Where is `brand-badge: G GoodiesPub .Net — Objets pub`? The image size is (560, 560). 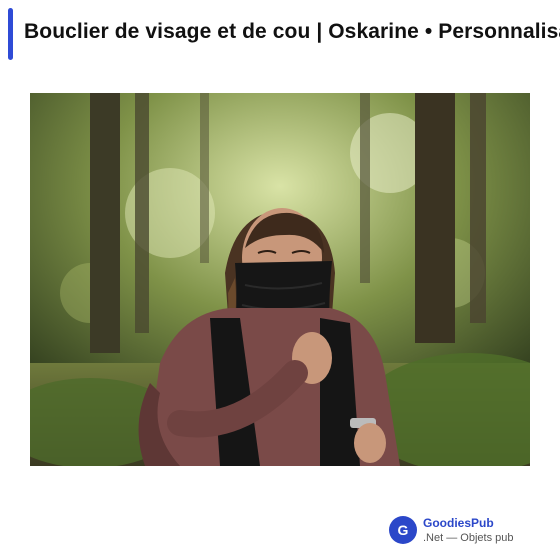
brand-badge: G GoodiesPub .Net — Objets pub is located at coordinates (469, 533).